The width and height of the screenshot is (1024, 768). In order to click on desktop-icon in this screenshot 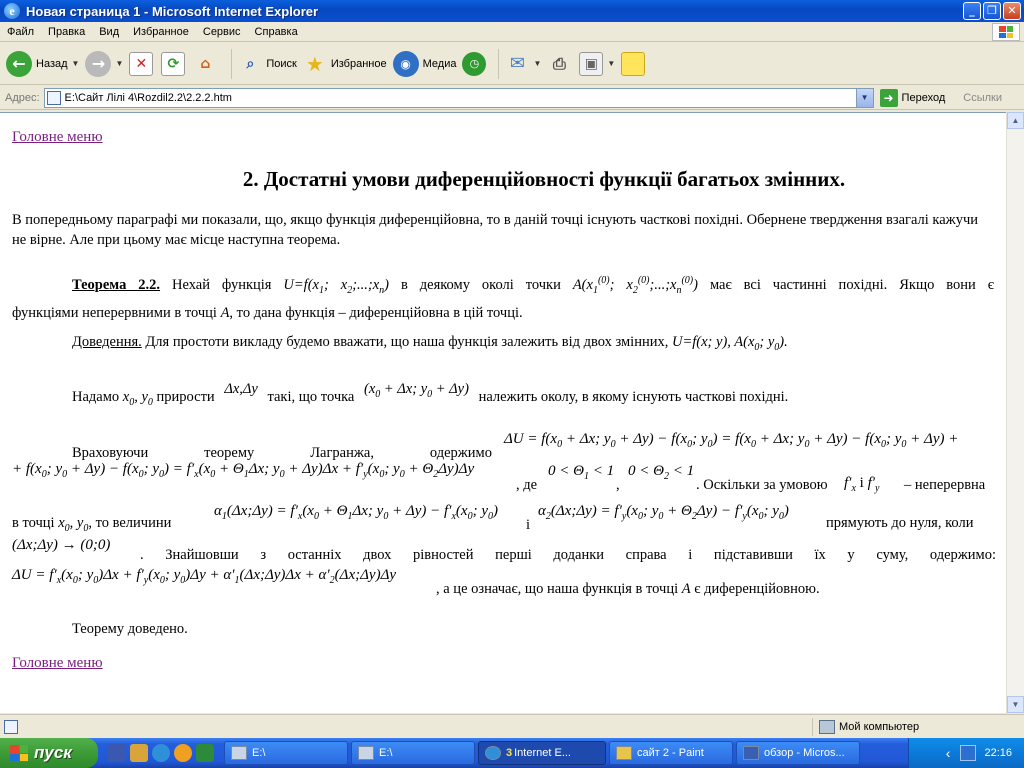, I will do `click(205, 753)`.